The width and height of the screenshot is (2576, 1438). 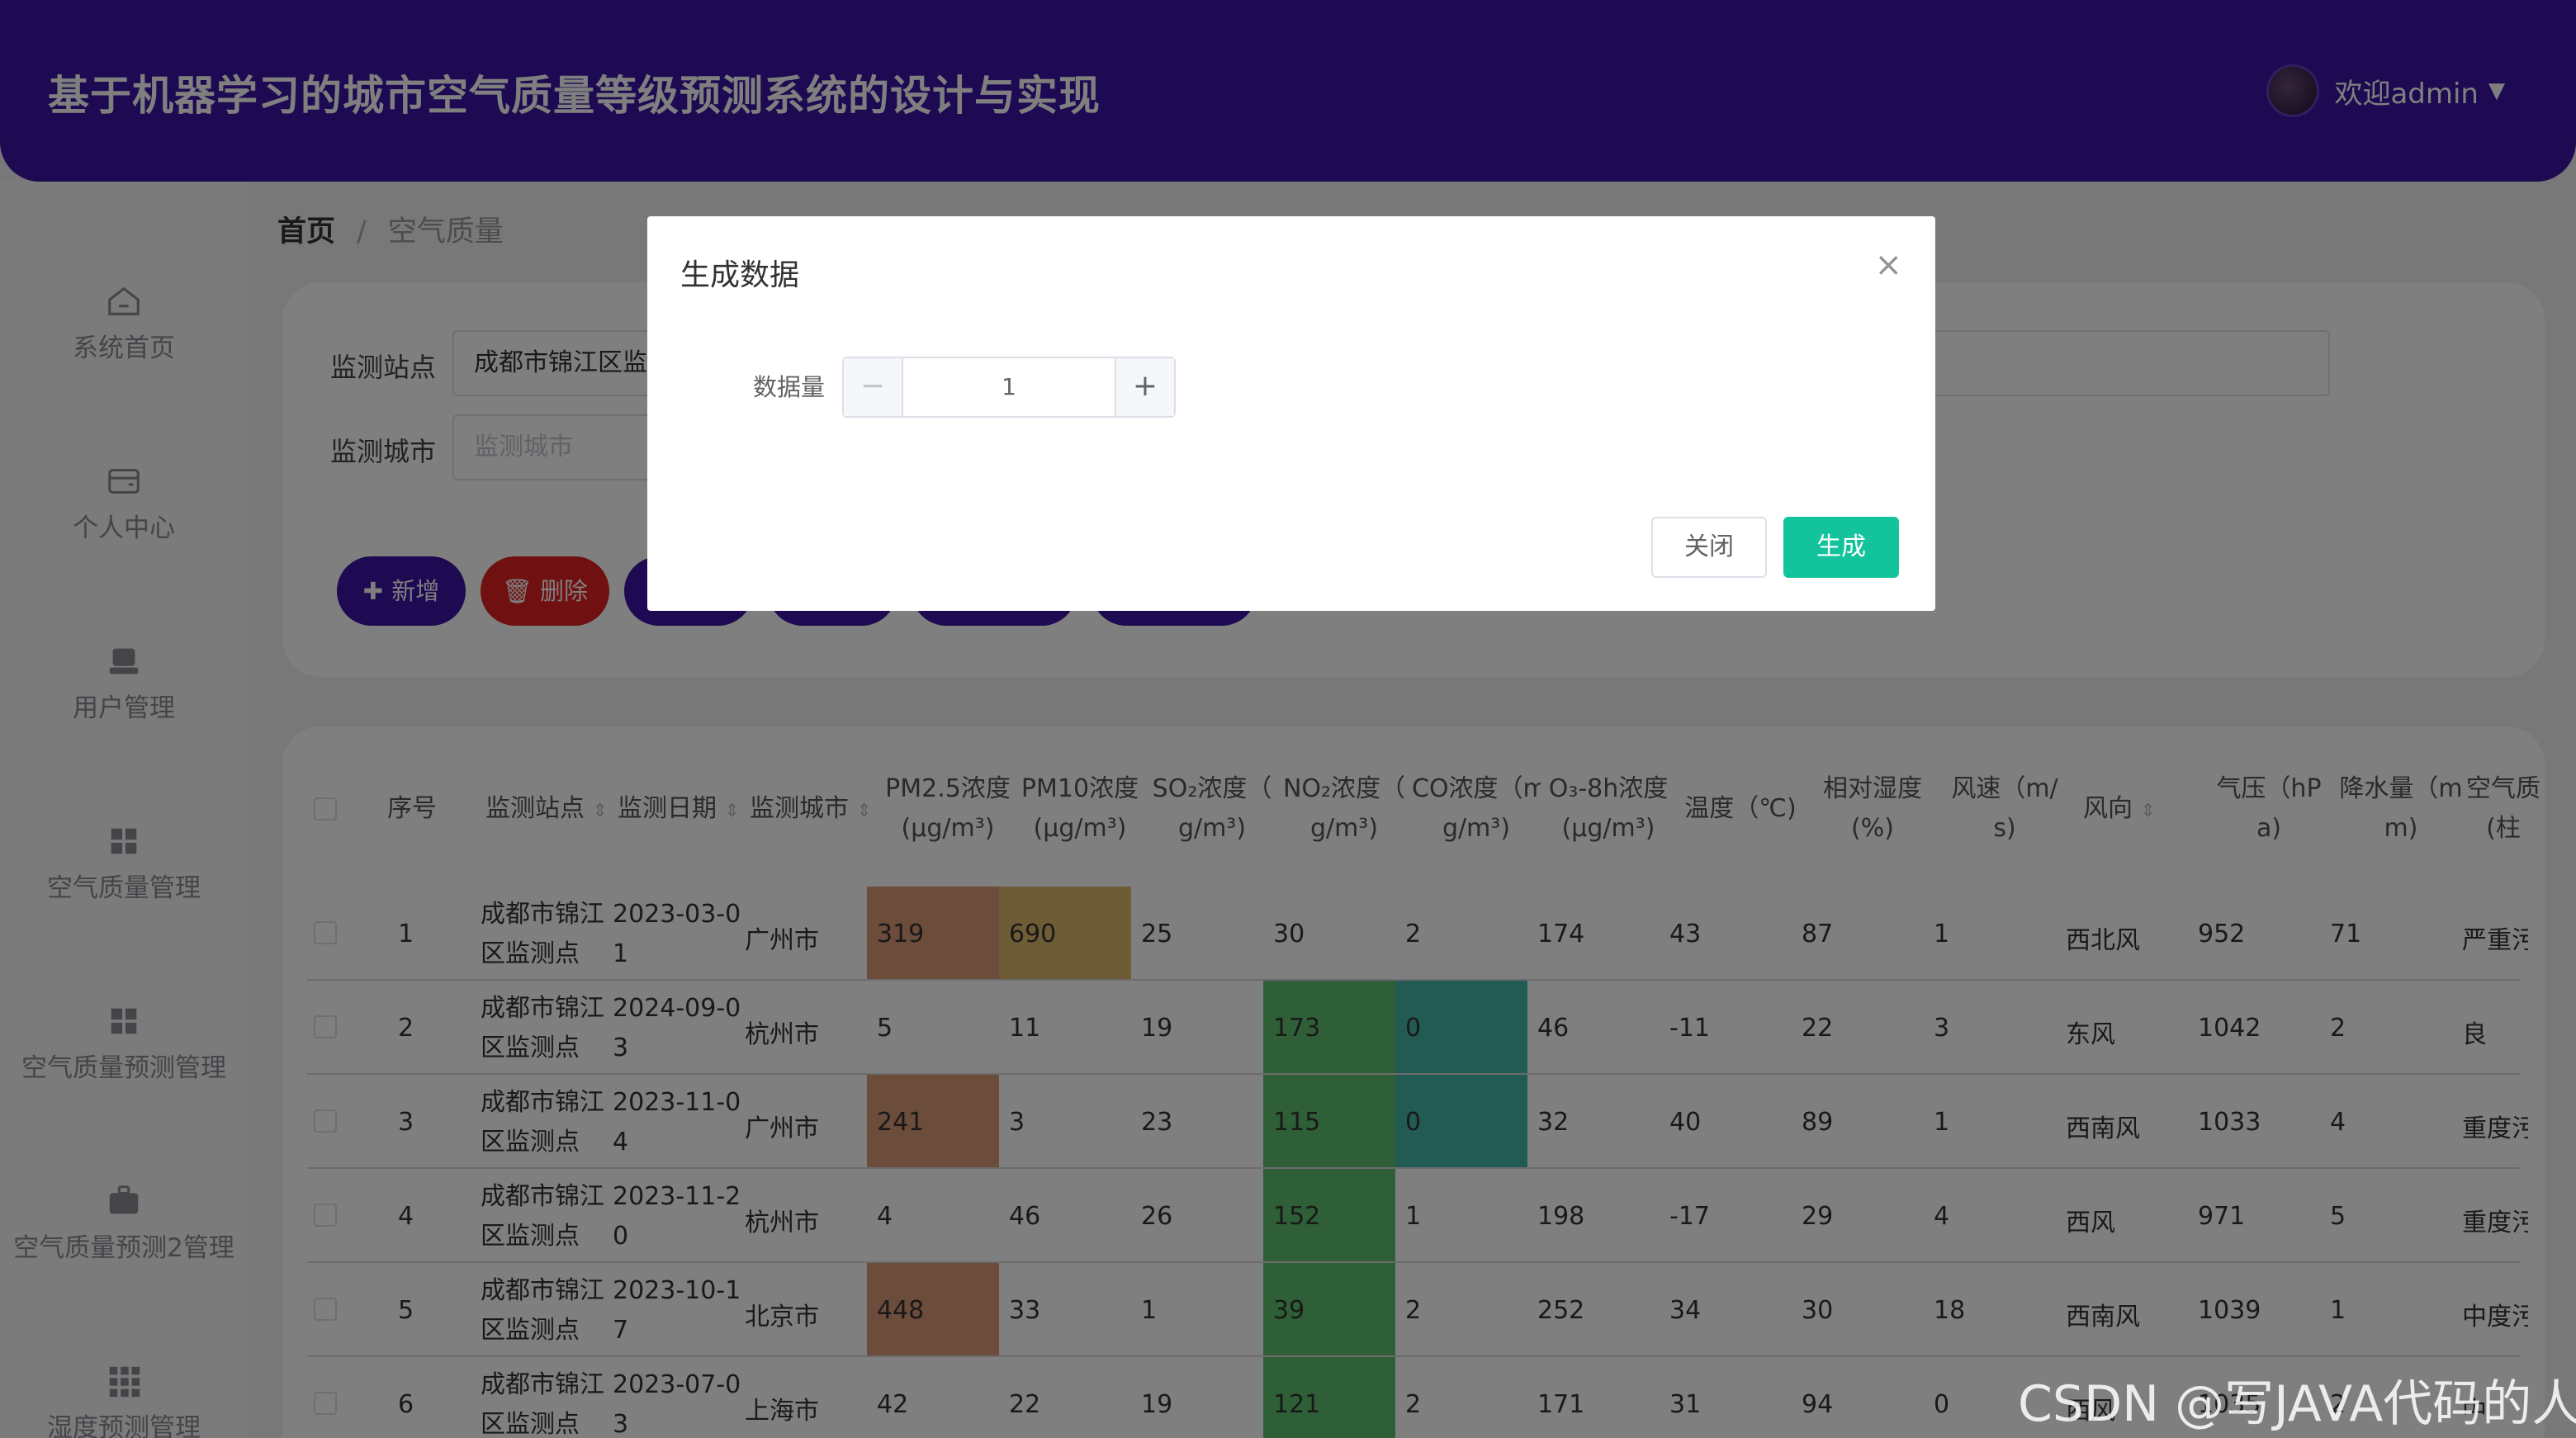 What do you see at coordinates (1709, 547) in the screenshot?
I see `close-button: 关闭` at bounding box center [1709, 547].